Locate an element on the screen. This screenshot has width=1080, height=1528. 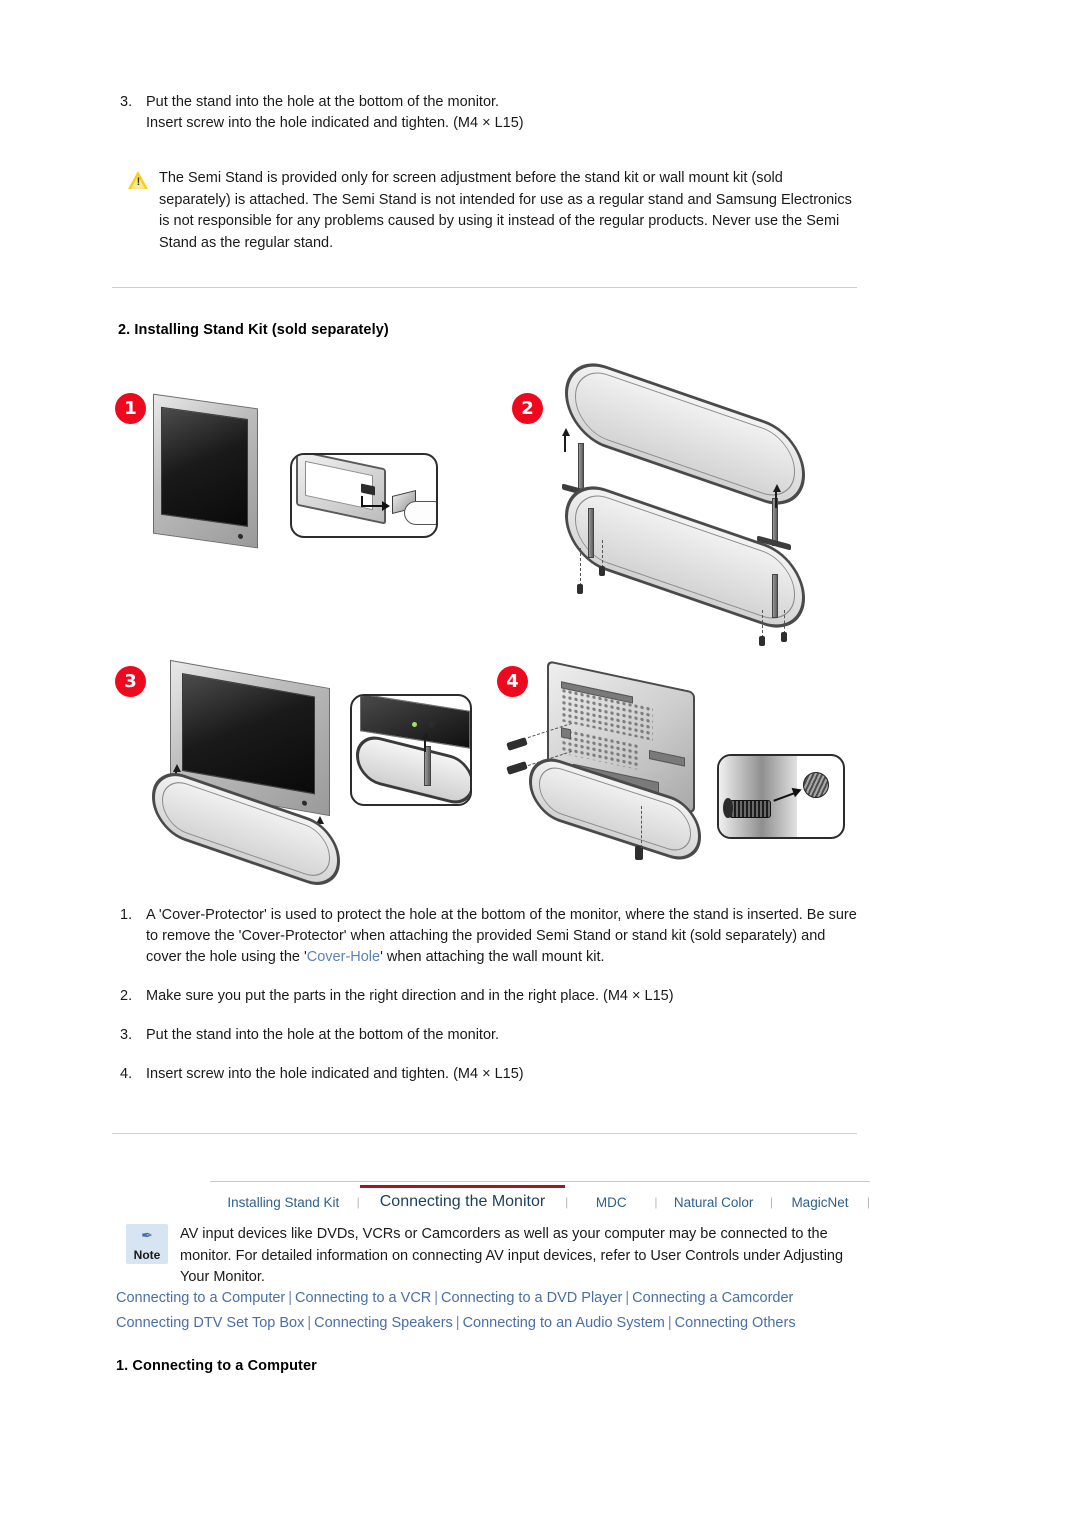
figure-3-badge: 3 is located at coordinates (130, 681).